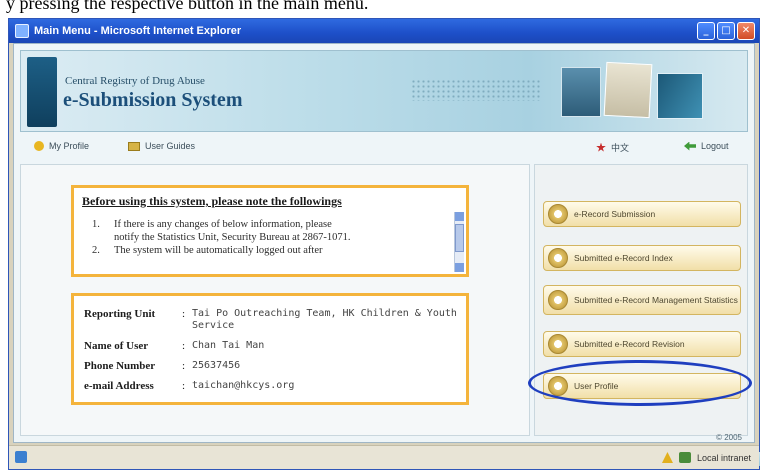 This screenshot has height=470, width=761. What do you see at coordinates (629, 343) in the screenshot?
I see `menu-label: Submitted e-Record Revision` at bounding box center [629, 343].